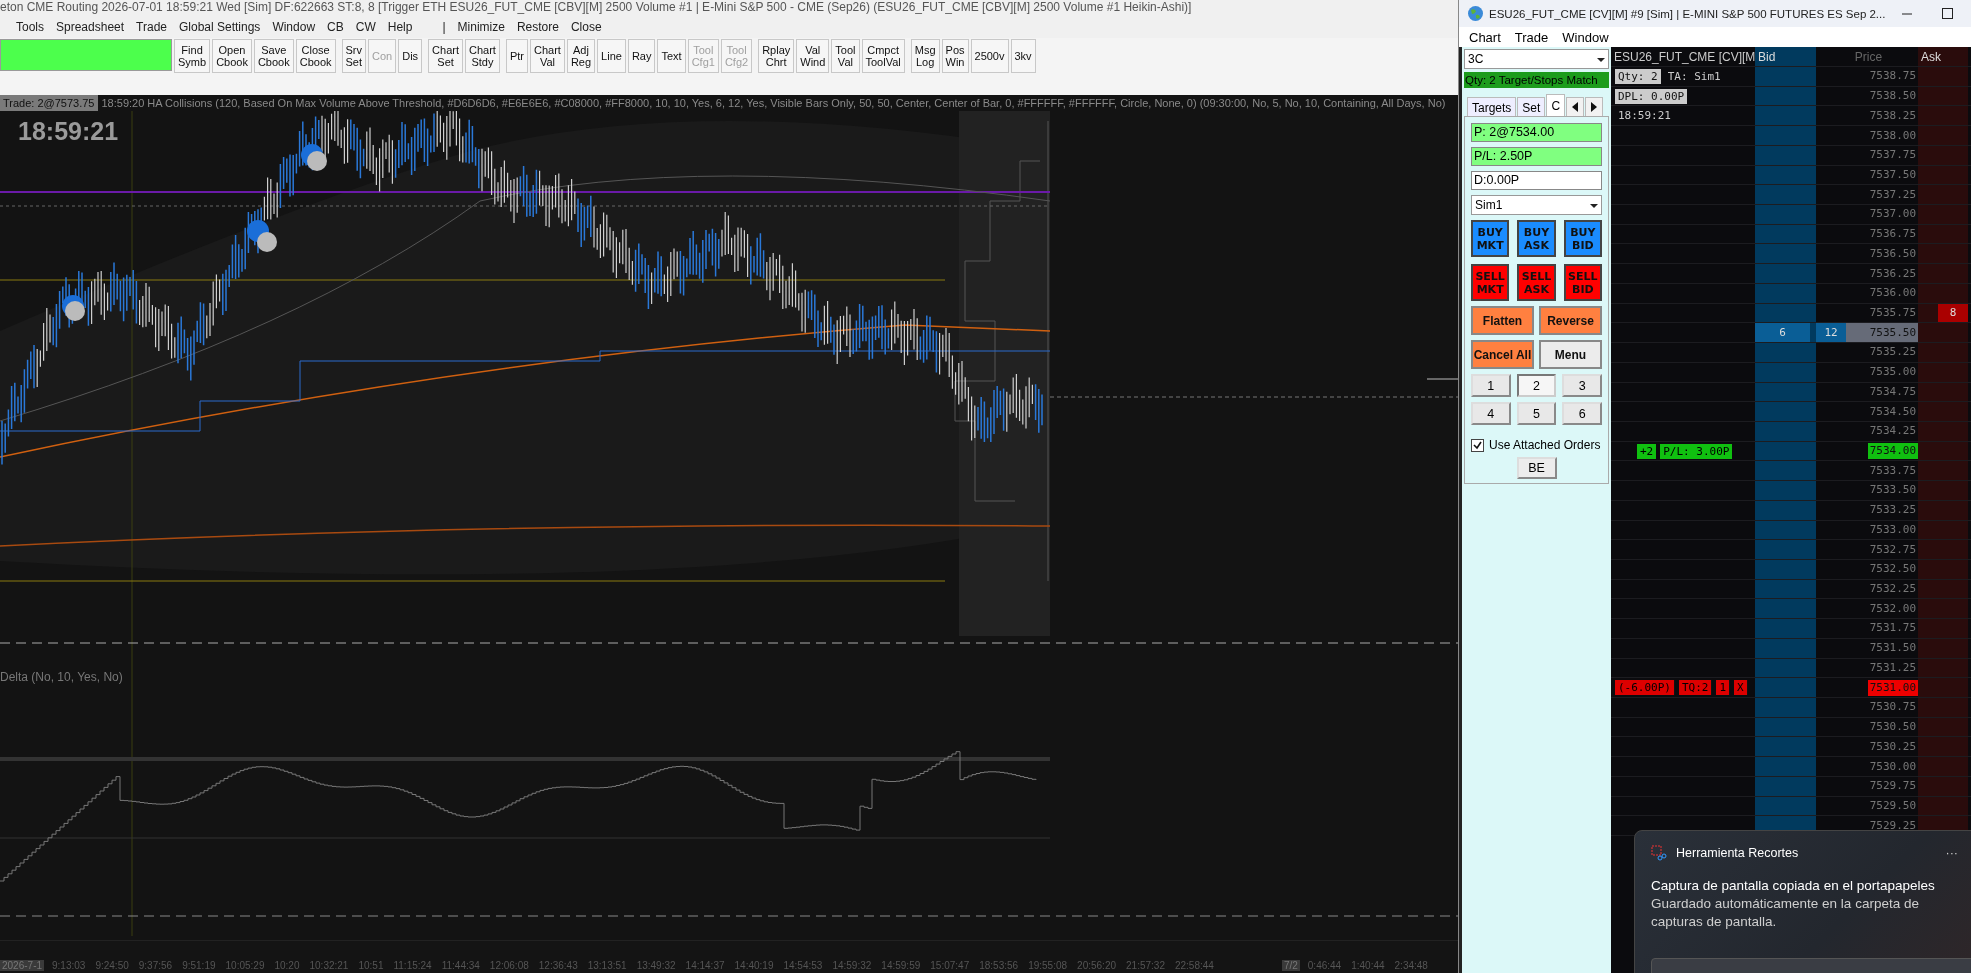 The height and width of the screenshot is (973, 1971). I want to click on toolbar-button: Ptr, so click(516, 56).